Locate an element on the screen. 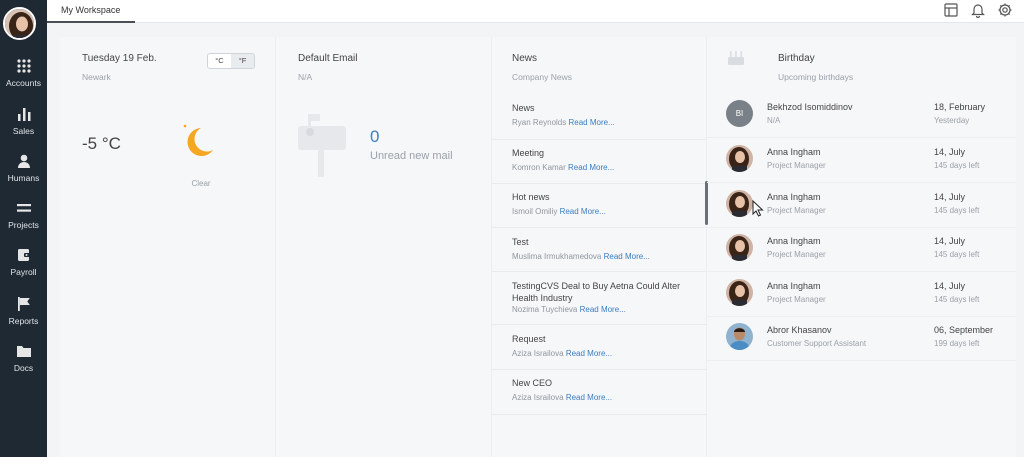 Image resolution: width=1024 pixels, height=457 pixels. sidebar-item-payroll: Payroll is located at coordinates (23, 269).